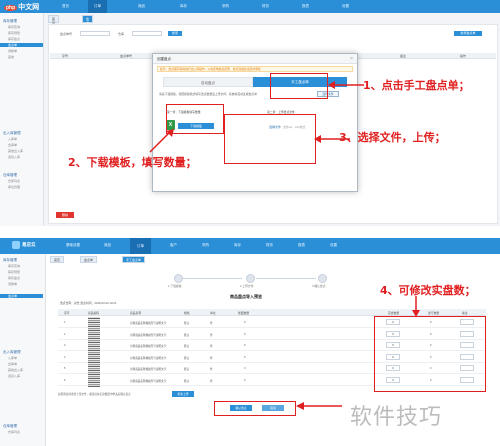  What do you see at coordinates (396, 417) in the screenshot?
I see `watermark: 软件技巧` at bounding box center [396, 417].